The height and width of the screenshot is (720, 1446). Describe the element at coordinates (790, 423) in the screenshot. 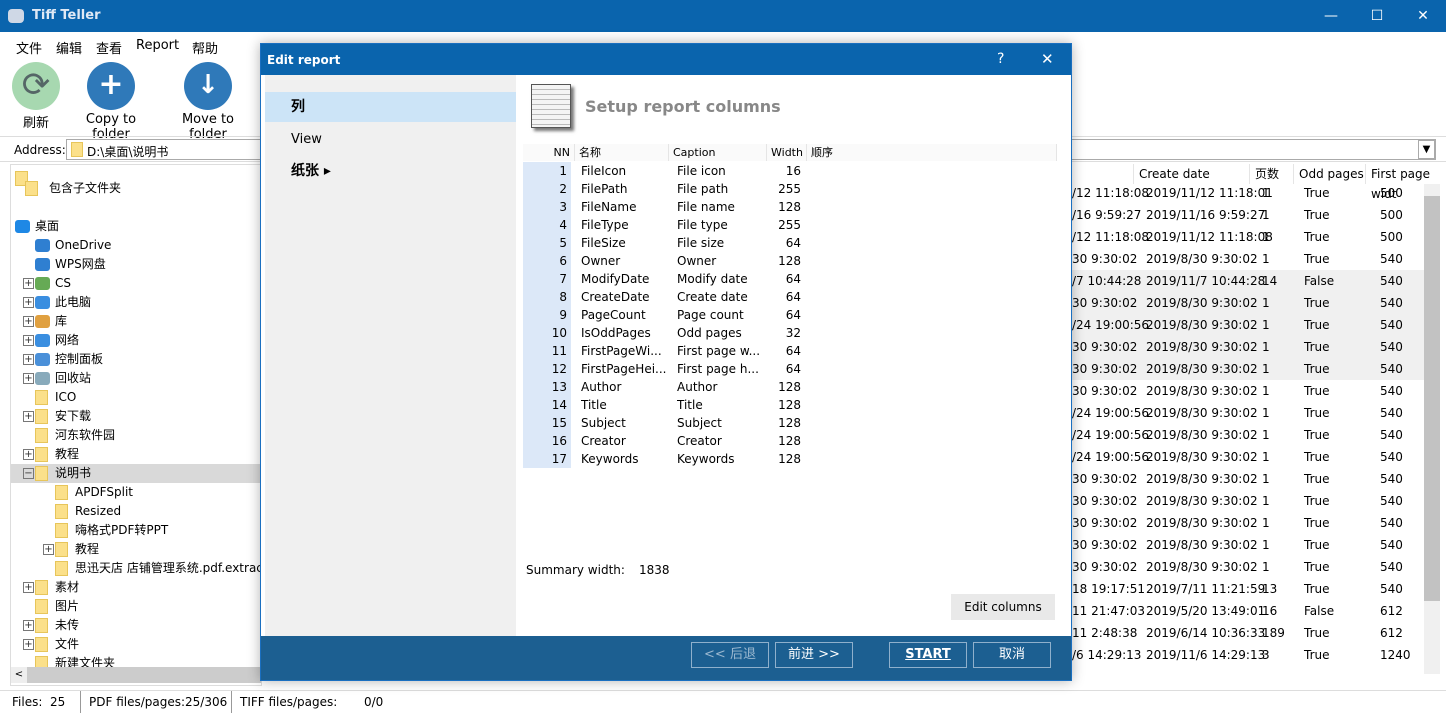

I see `grid-row: 15 Subject Subject 128` at that location.